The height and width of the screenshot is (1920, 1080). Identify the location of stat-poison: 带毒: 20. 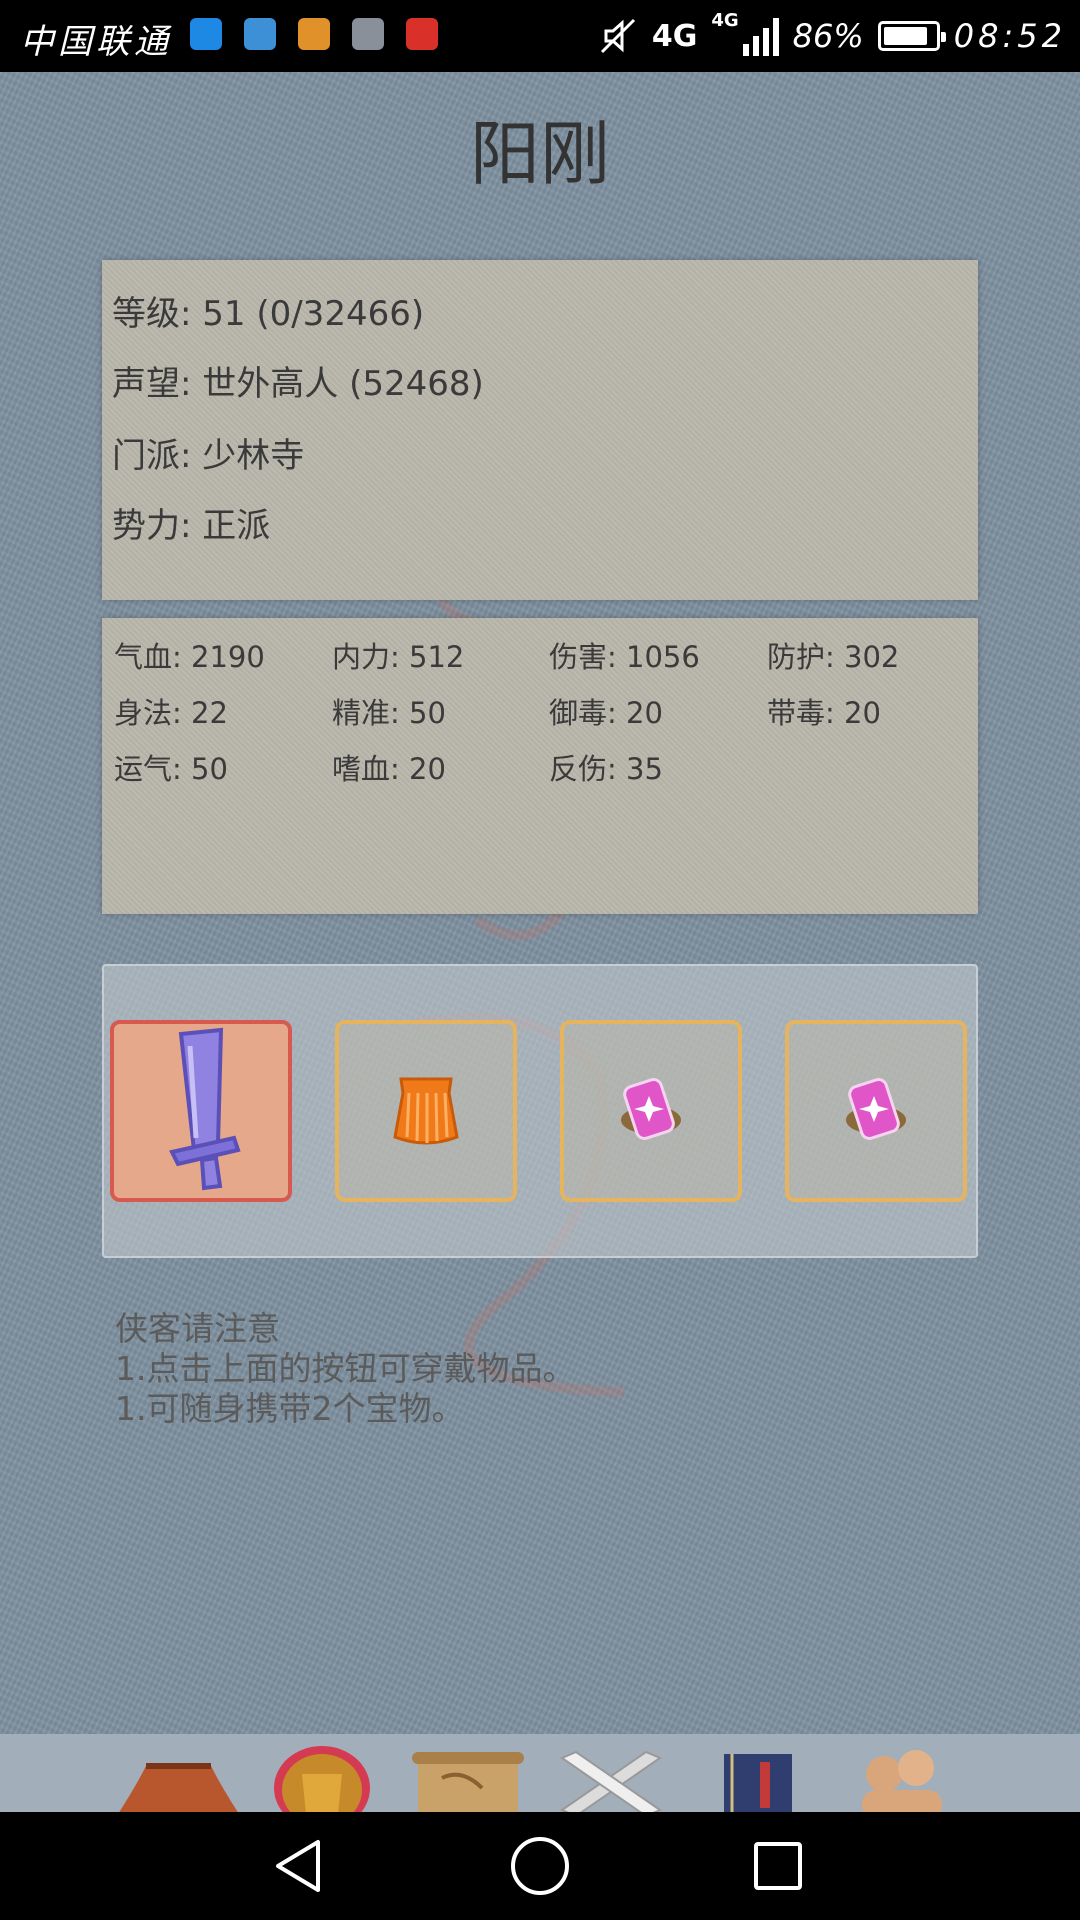
(824, 713).